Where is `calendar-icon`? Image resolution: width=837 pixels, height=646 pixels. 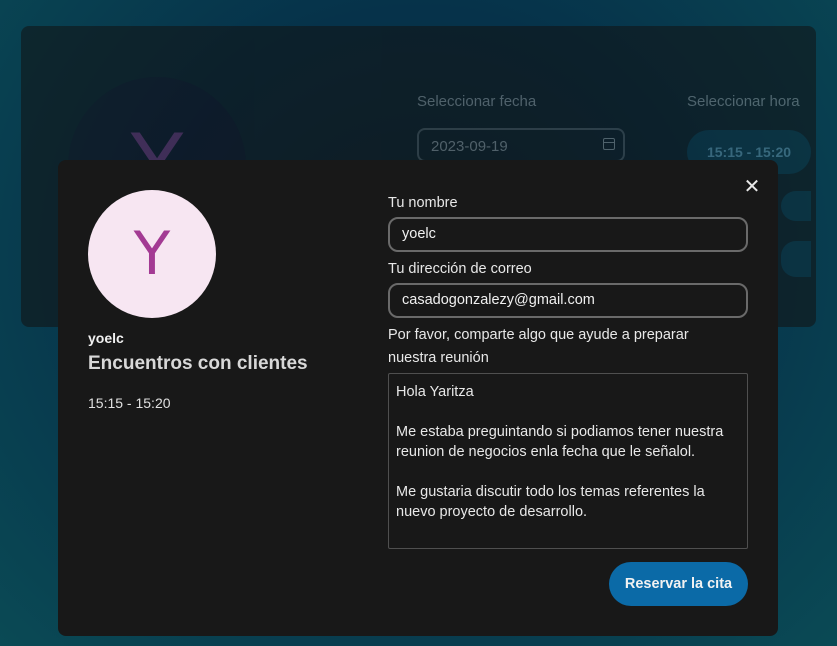 calendar-icon is located at coordinates (609, 144).